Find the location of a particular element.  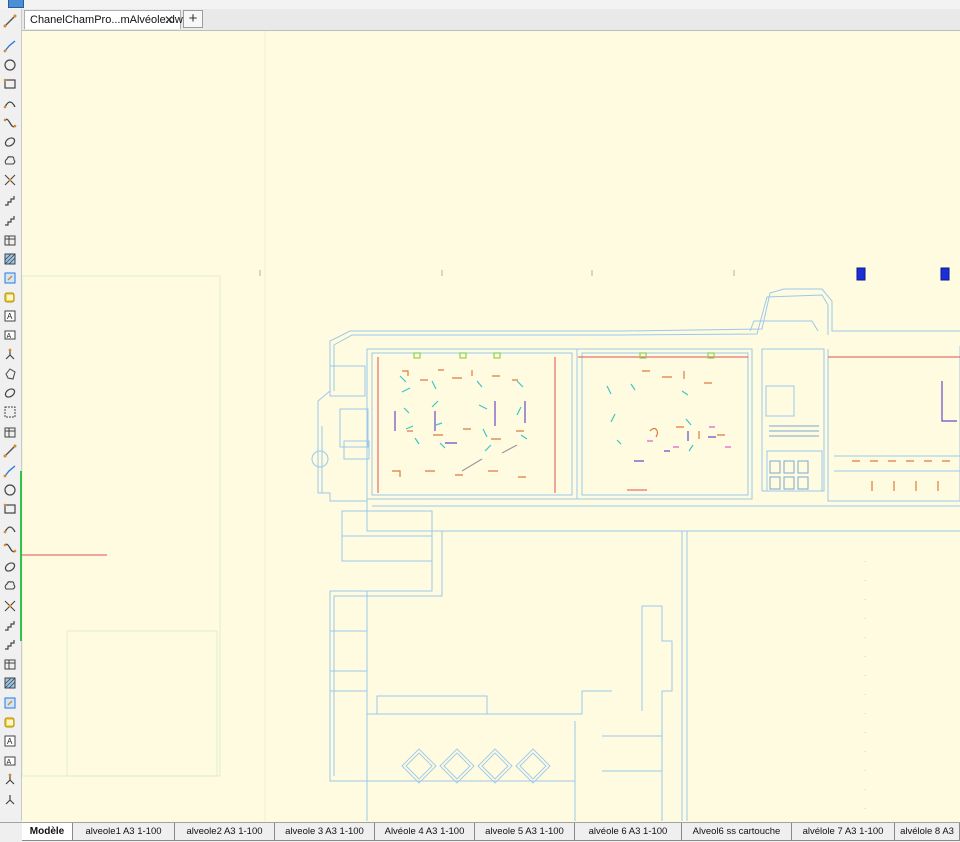

layout-tab: alveole1 A3 1-100 is located at coordinates (124, 832).